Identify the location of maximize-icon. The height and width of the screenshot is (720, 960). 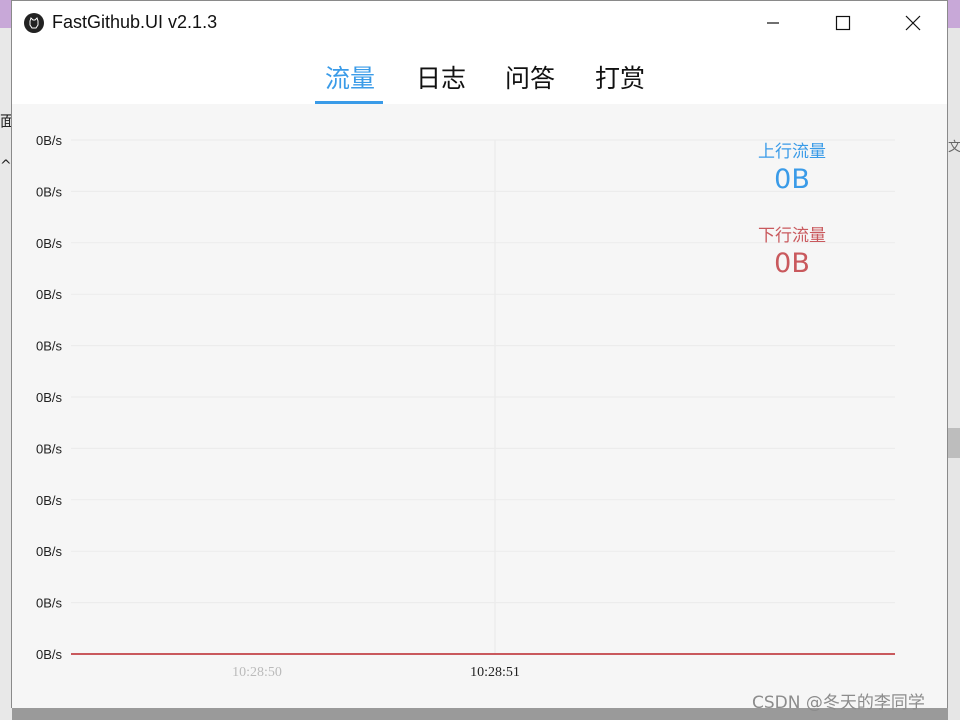
(843, 23).